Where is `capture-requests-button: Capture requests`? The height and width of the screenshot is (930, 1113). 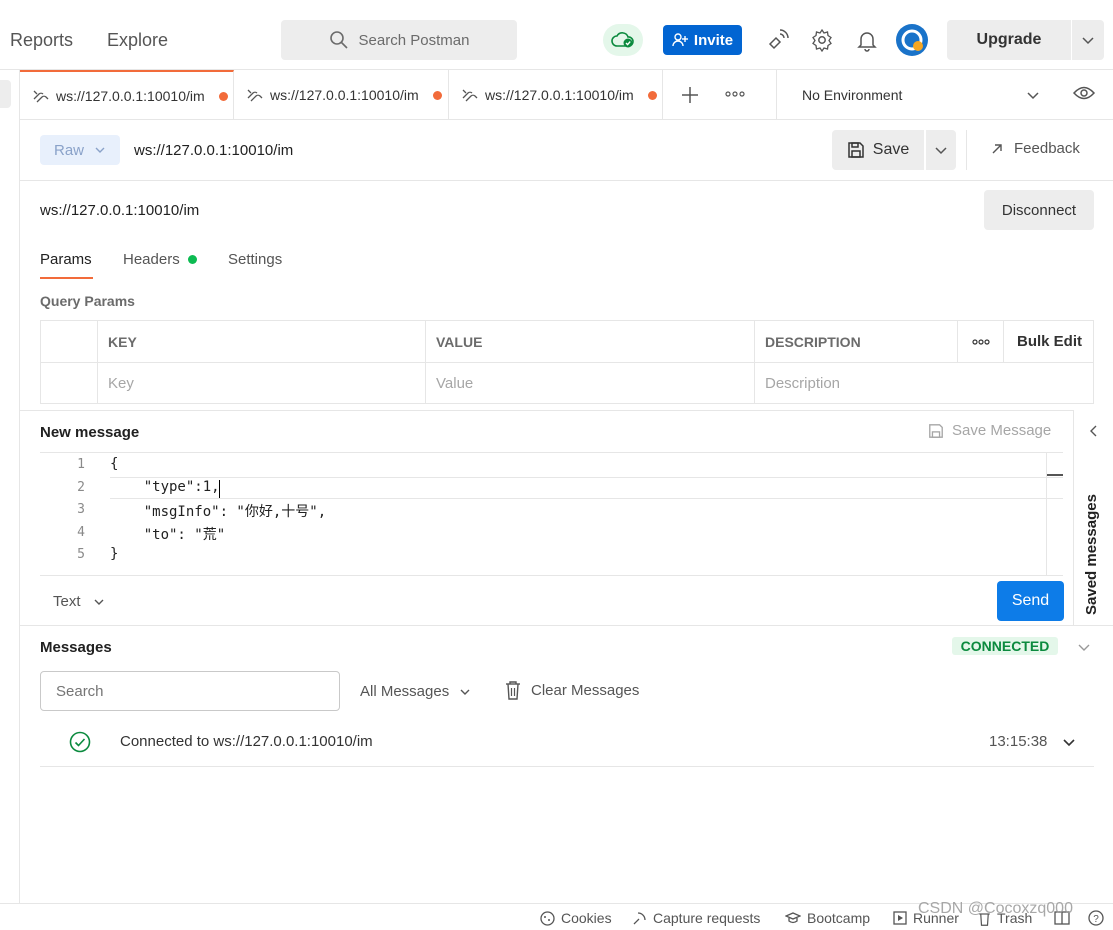 capture-requests-button: Capture requests is located at coordinates (696, 918).